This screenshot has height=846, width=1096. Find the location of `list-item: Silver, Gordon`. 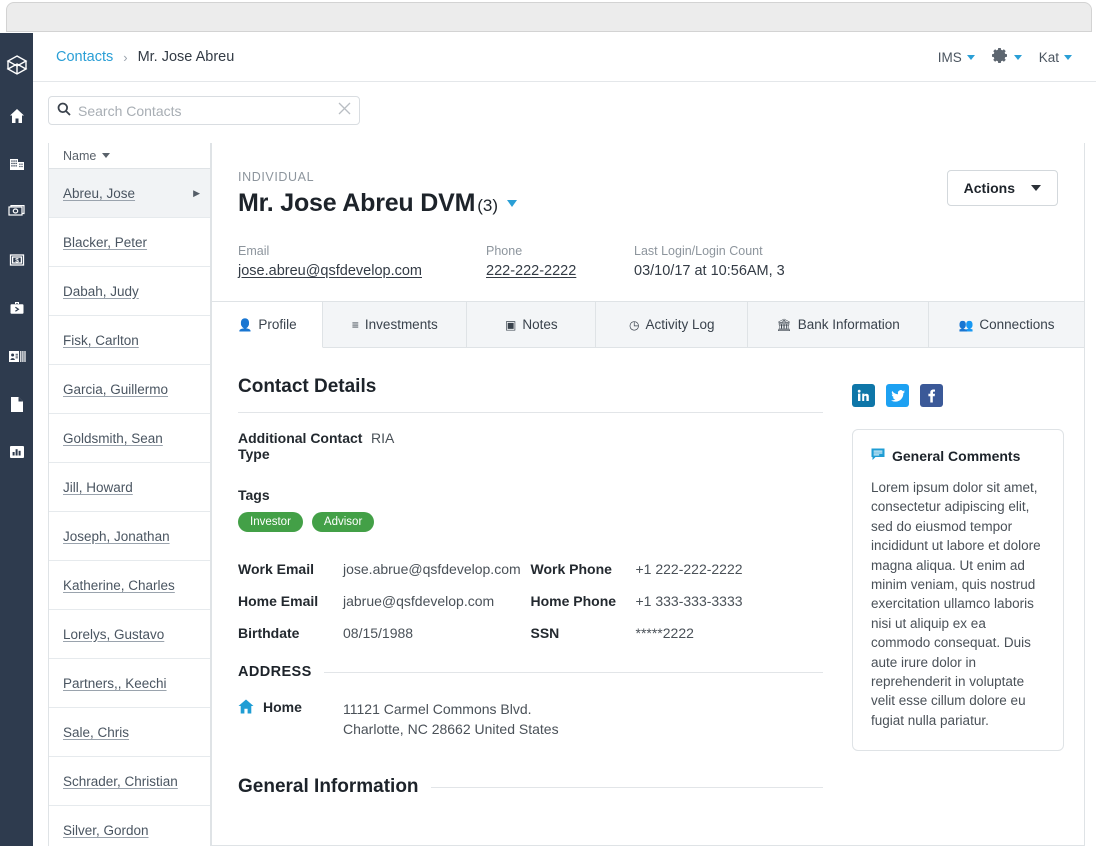

list-item: Silver, Gordon is located at coordinates (129, 826).